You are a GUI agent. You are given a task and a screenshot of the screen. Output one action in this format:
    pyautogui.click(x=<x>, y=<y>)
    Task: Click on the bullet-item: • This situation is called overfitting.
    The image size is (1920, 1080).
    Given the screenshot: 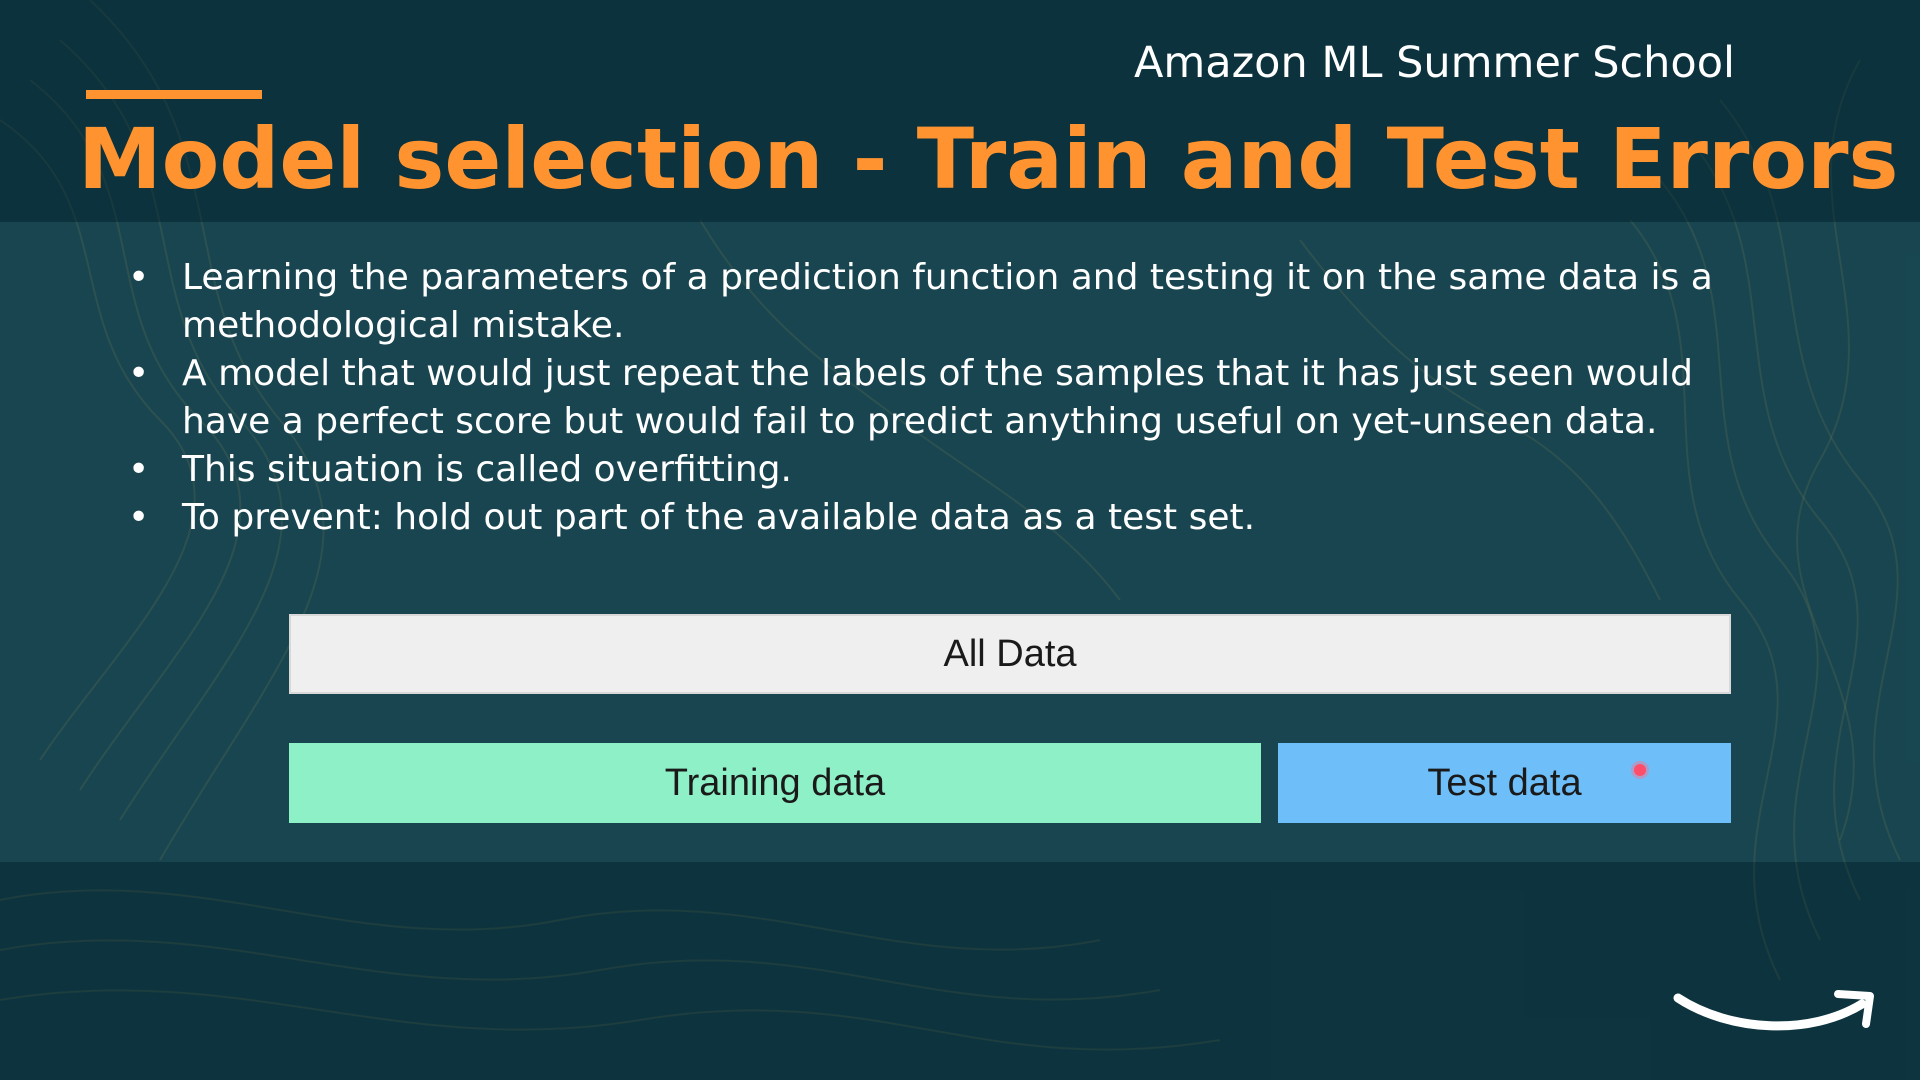 What is the action you would take?
    pyautogui.click(x=947, y=470)
    